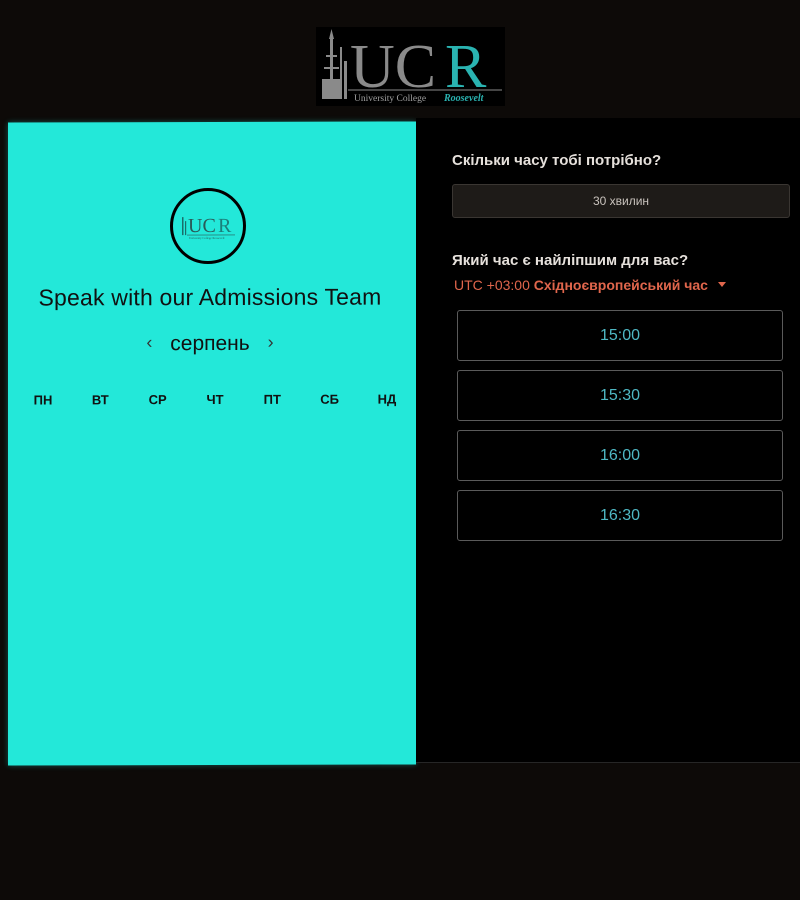 The height and width of the screenshot is (900, 800). What do you see at coordinates (721, 284) in the screenshot?
I see `caret-down-icon` at bounding box center [721, 284].